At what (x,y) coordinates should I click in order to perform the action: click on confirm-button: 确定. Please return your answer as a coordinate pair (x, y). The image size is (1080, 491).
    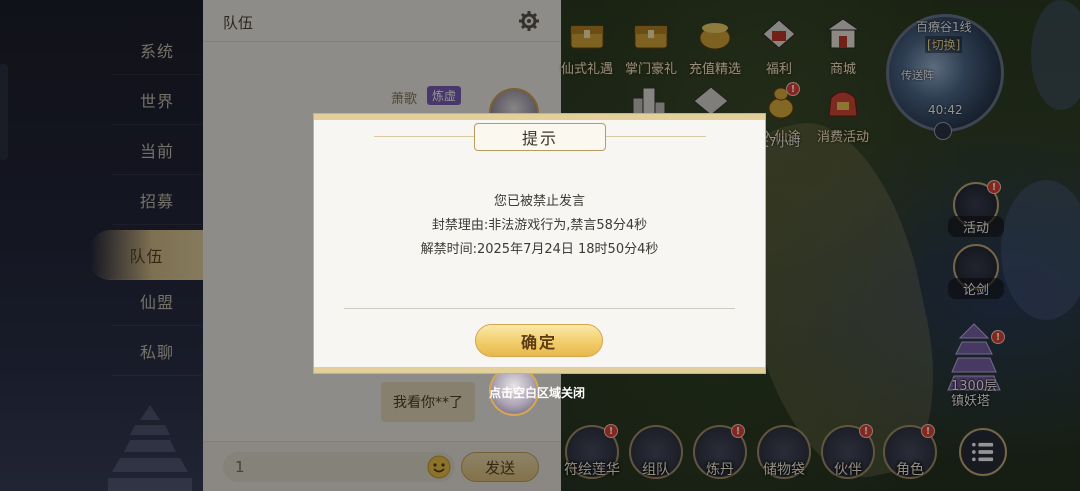
    Looking at the image, I should click on (539, 340).